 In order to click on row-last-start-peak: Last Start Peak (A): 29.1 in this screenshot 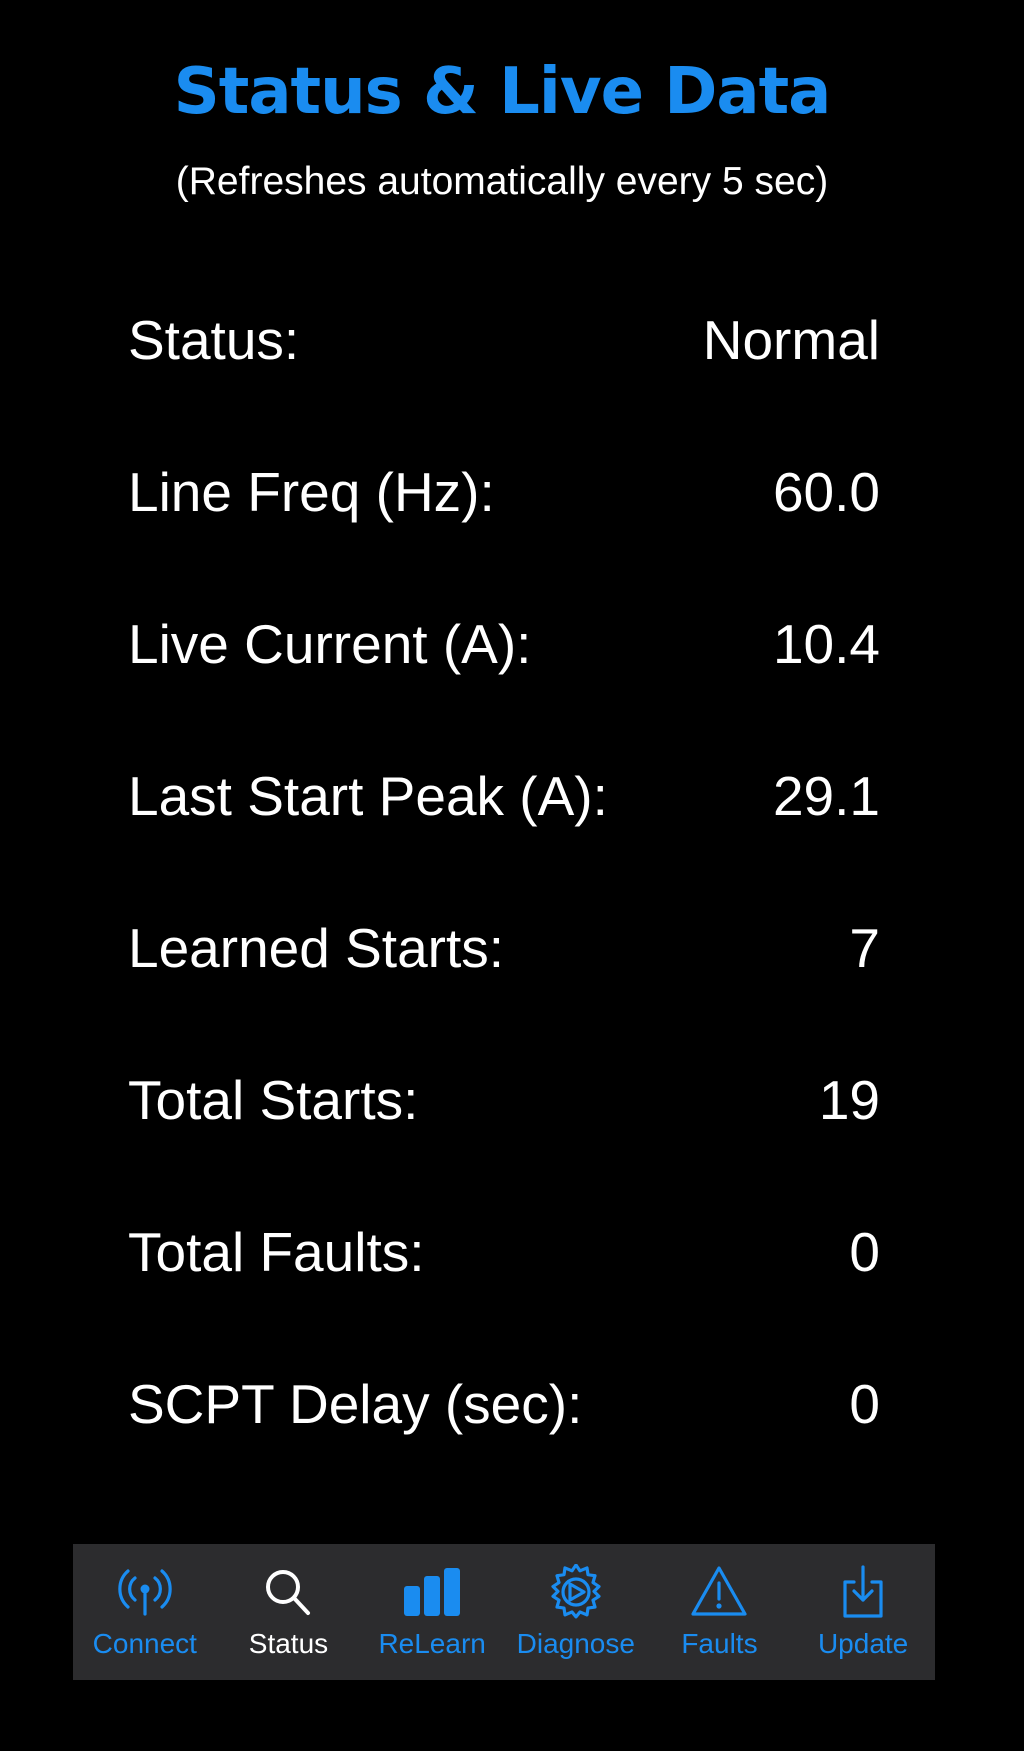, I will do `click(504, 796)`.